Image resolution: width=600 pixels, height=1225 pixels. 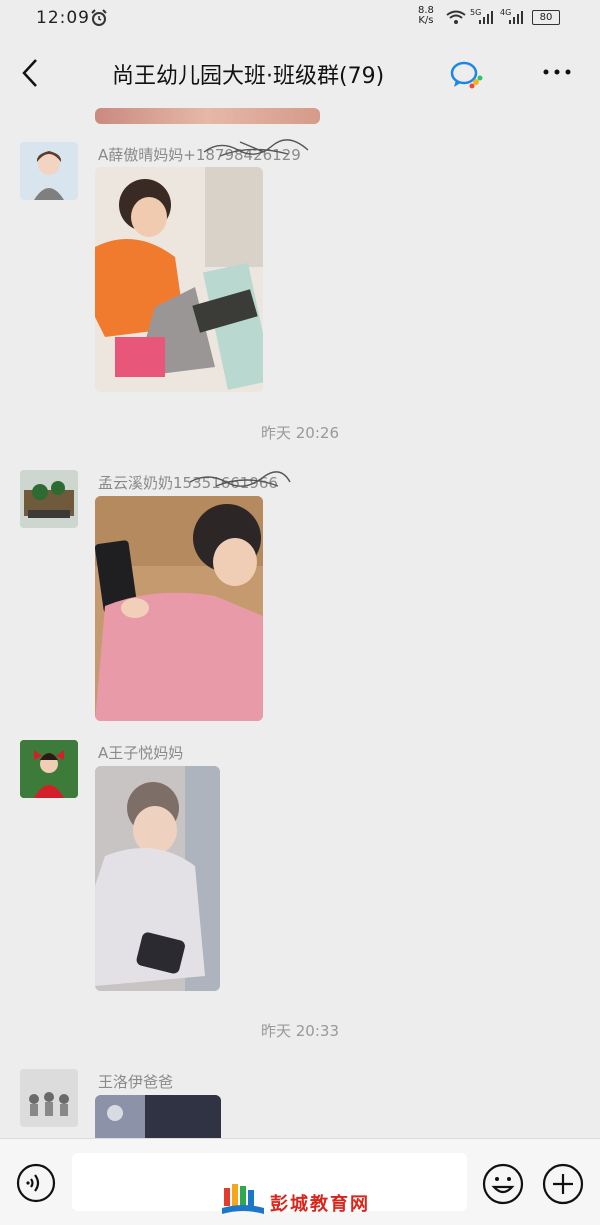 I want to click on sender-name: 王洛伊爸爸, so click(x=136, y=1082).